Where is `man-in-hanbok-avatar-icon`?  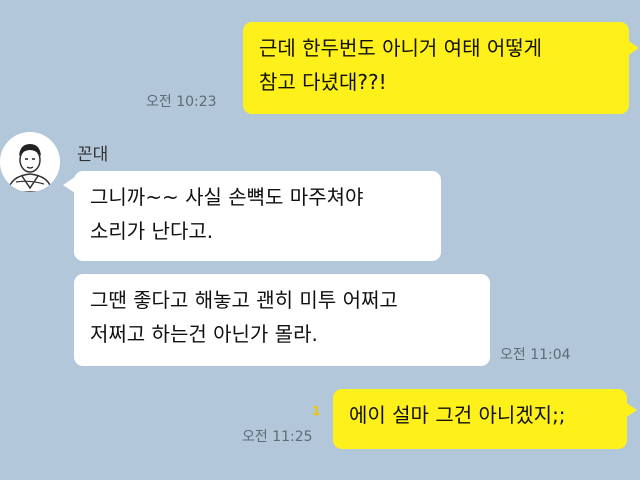
man-in-hanbok-avatar-icon is located at coordinates (30, 162).